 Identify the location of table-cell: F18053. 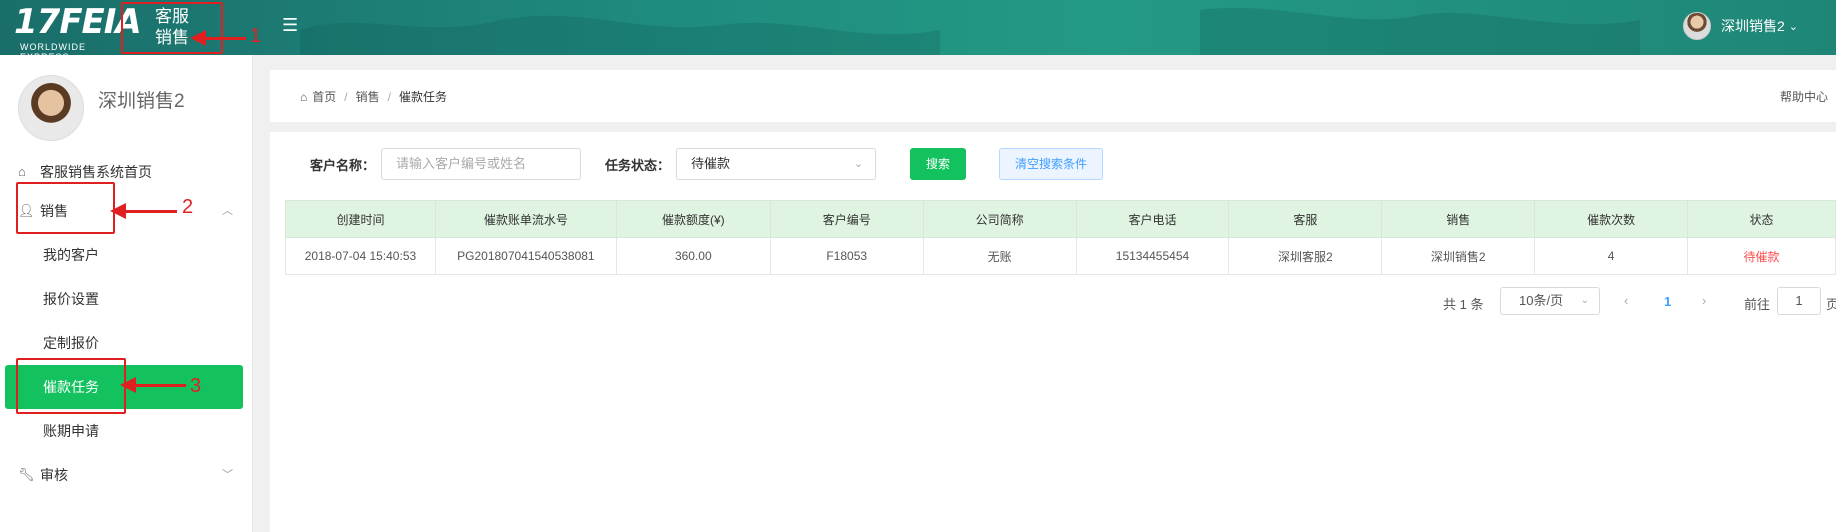
(846, 256).